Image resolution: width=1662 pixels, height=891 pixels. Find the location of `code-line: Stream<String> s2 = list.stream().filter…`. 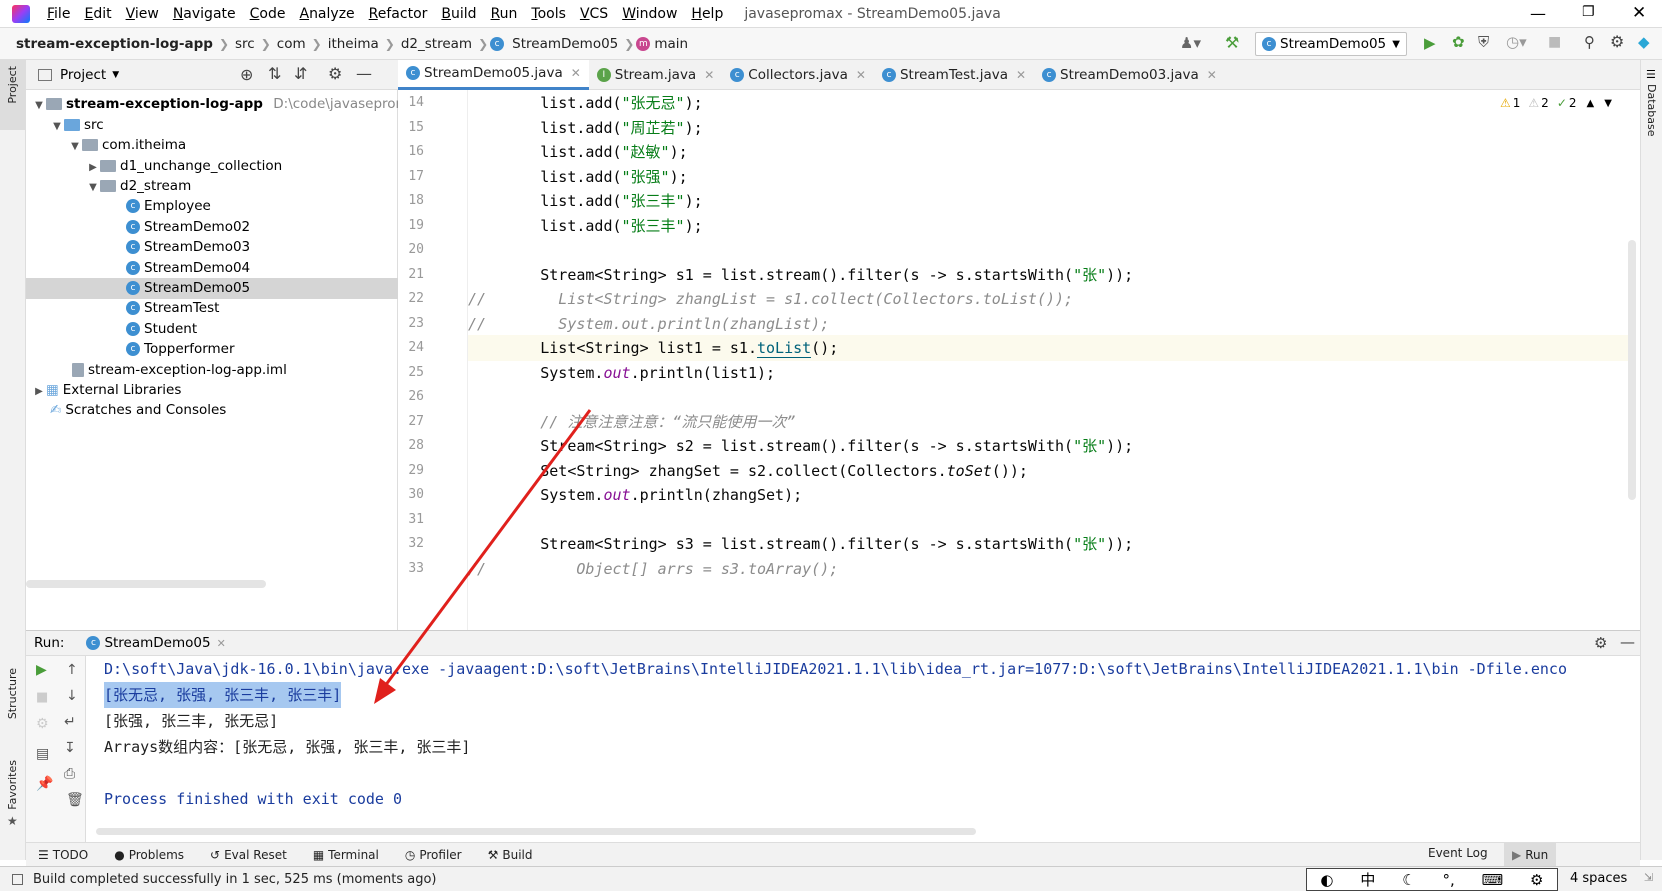

code-line: Stream<String> s2 = list.stream().filter… is located at coordinates (1048, 446).